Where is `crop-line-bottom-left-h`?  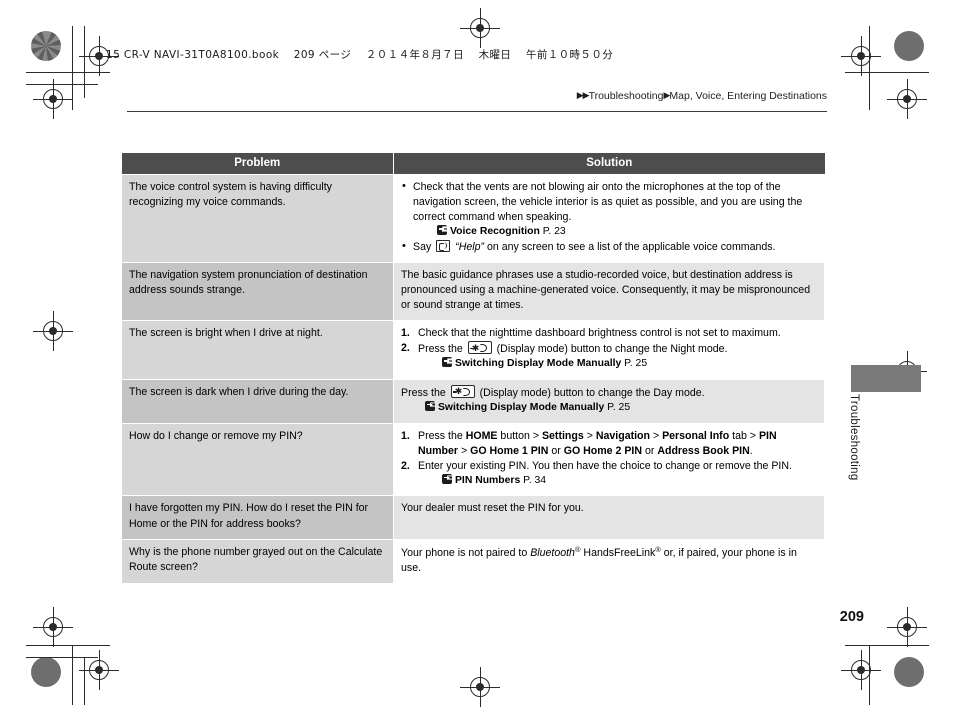 crop-line-bottom-left-h is located at coordinates (68, 645).